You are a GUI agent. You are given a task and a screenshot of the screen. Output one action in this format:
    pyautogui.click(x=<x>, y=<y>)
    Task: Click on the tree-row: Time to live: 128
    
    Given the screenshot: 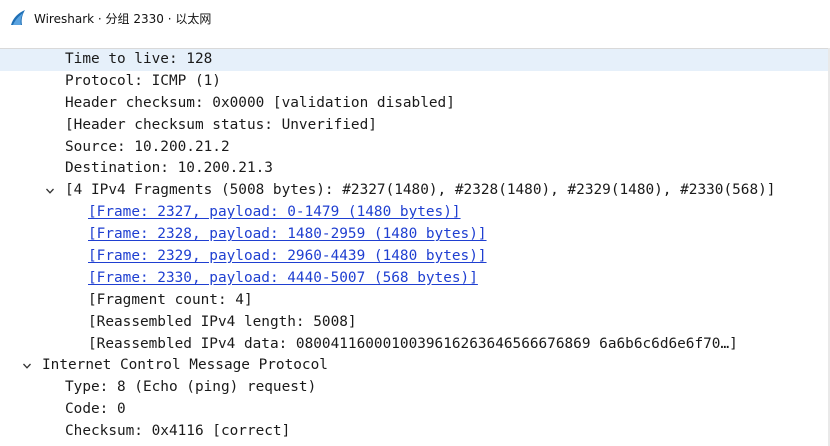 What is the action you would take?
    pyautogui.click(x=415, y=60)
    